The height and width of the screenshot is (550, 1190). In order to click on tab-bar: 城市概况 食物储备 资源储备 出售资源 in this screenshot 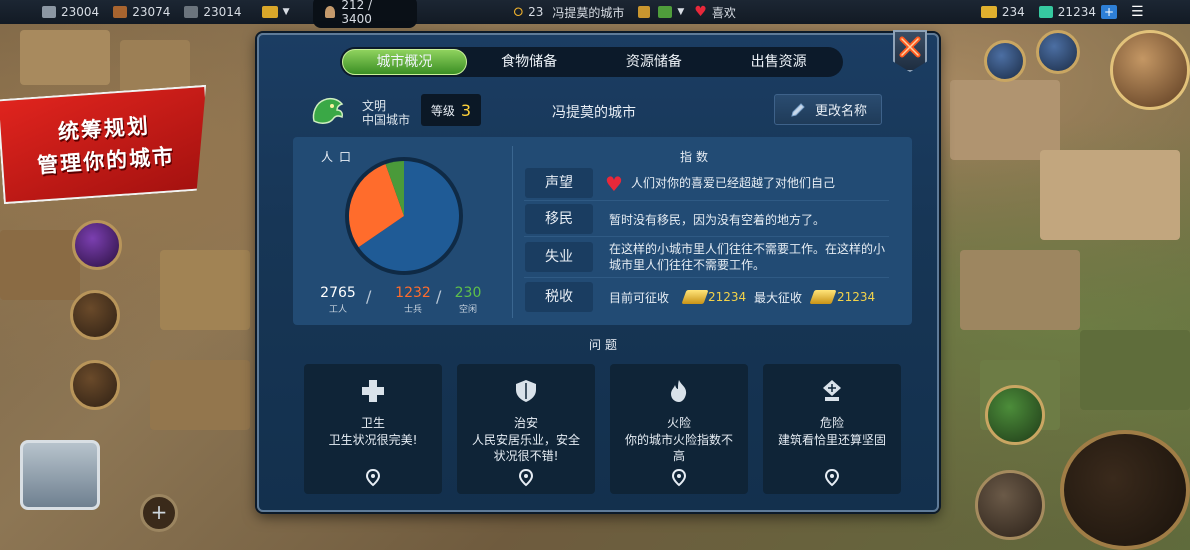, I will do `click(591, 62)`.